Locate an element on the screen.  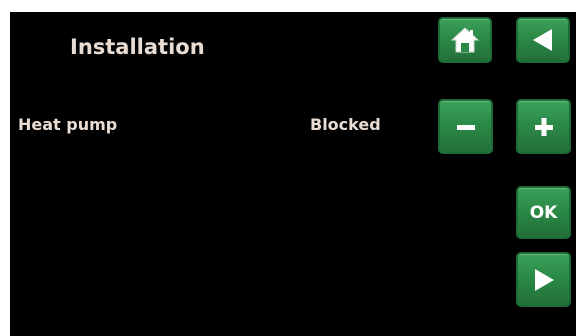
back-arrow-icon is located at coordinates (542, 40).